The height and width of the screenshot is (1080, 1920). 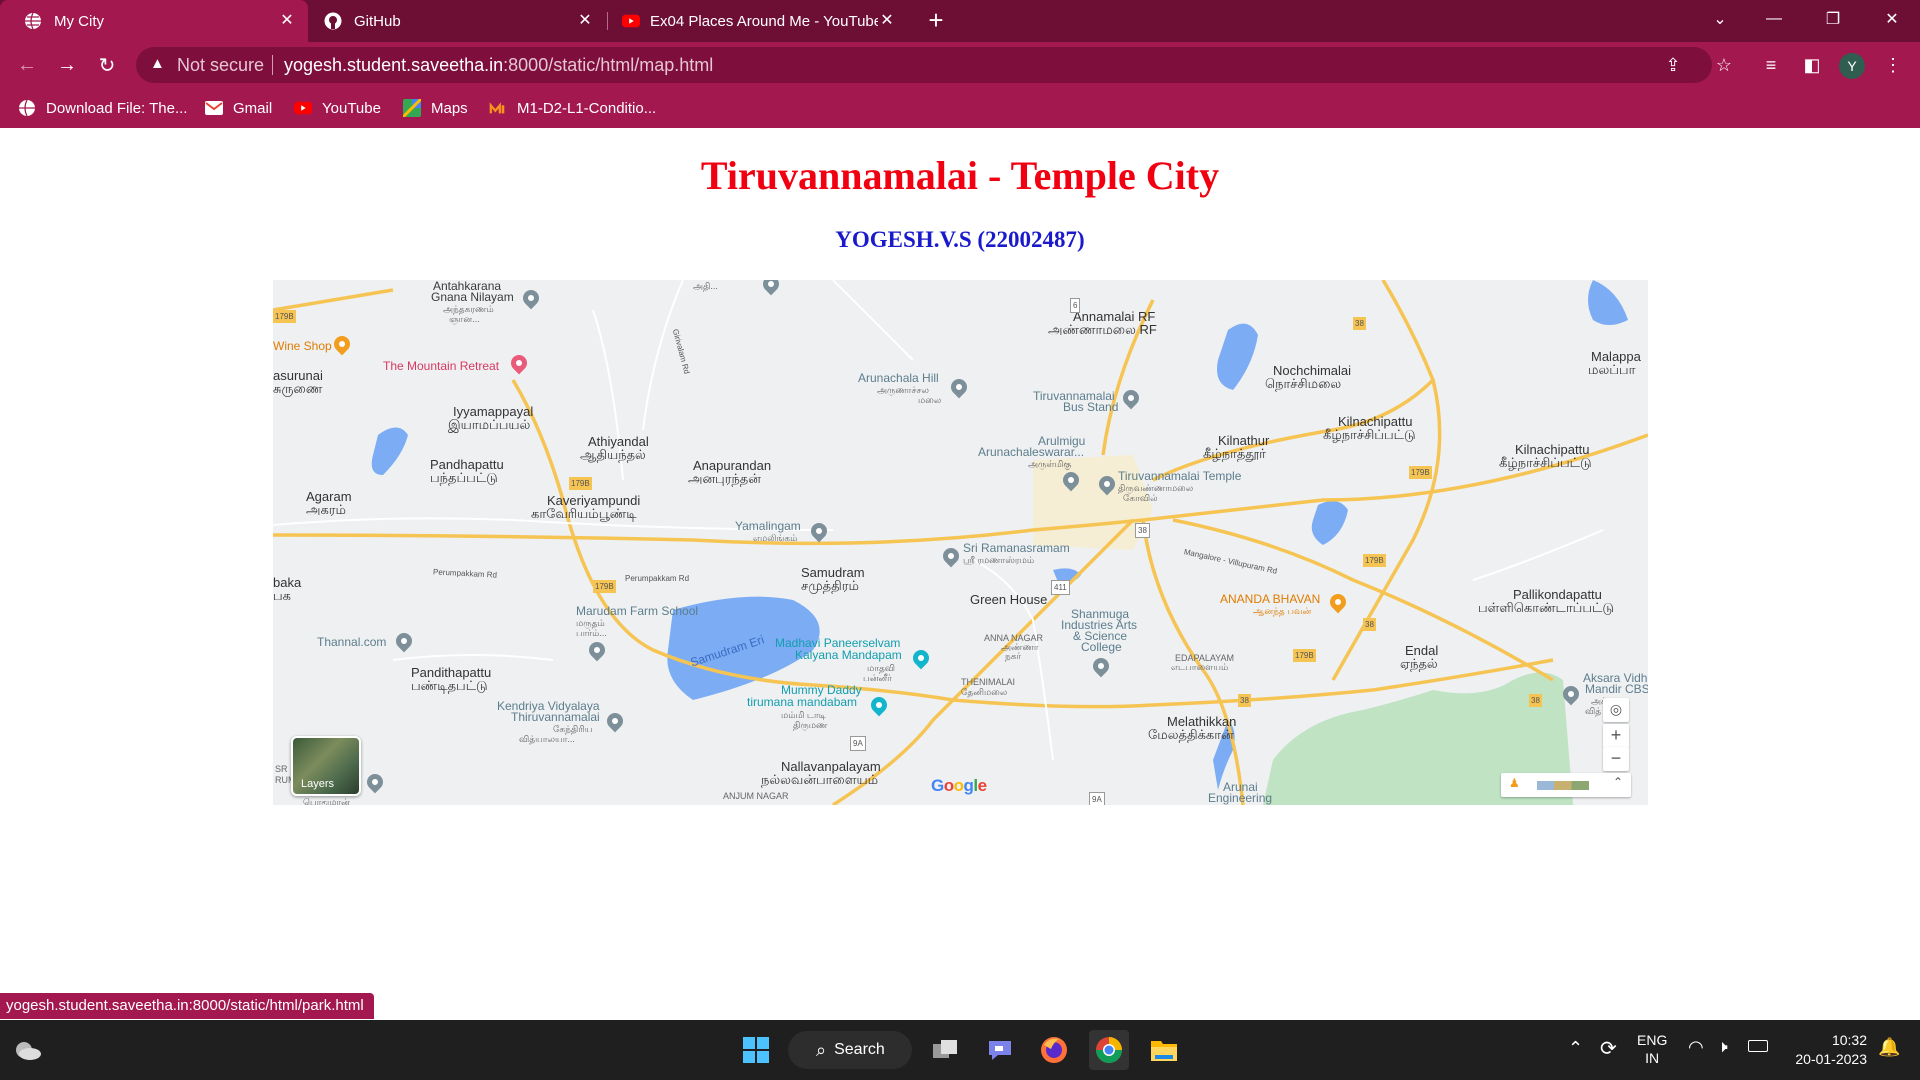 I want to click on back-button: ←, so click(x=27, y=65).